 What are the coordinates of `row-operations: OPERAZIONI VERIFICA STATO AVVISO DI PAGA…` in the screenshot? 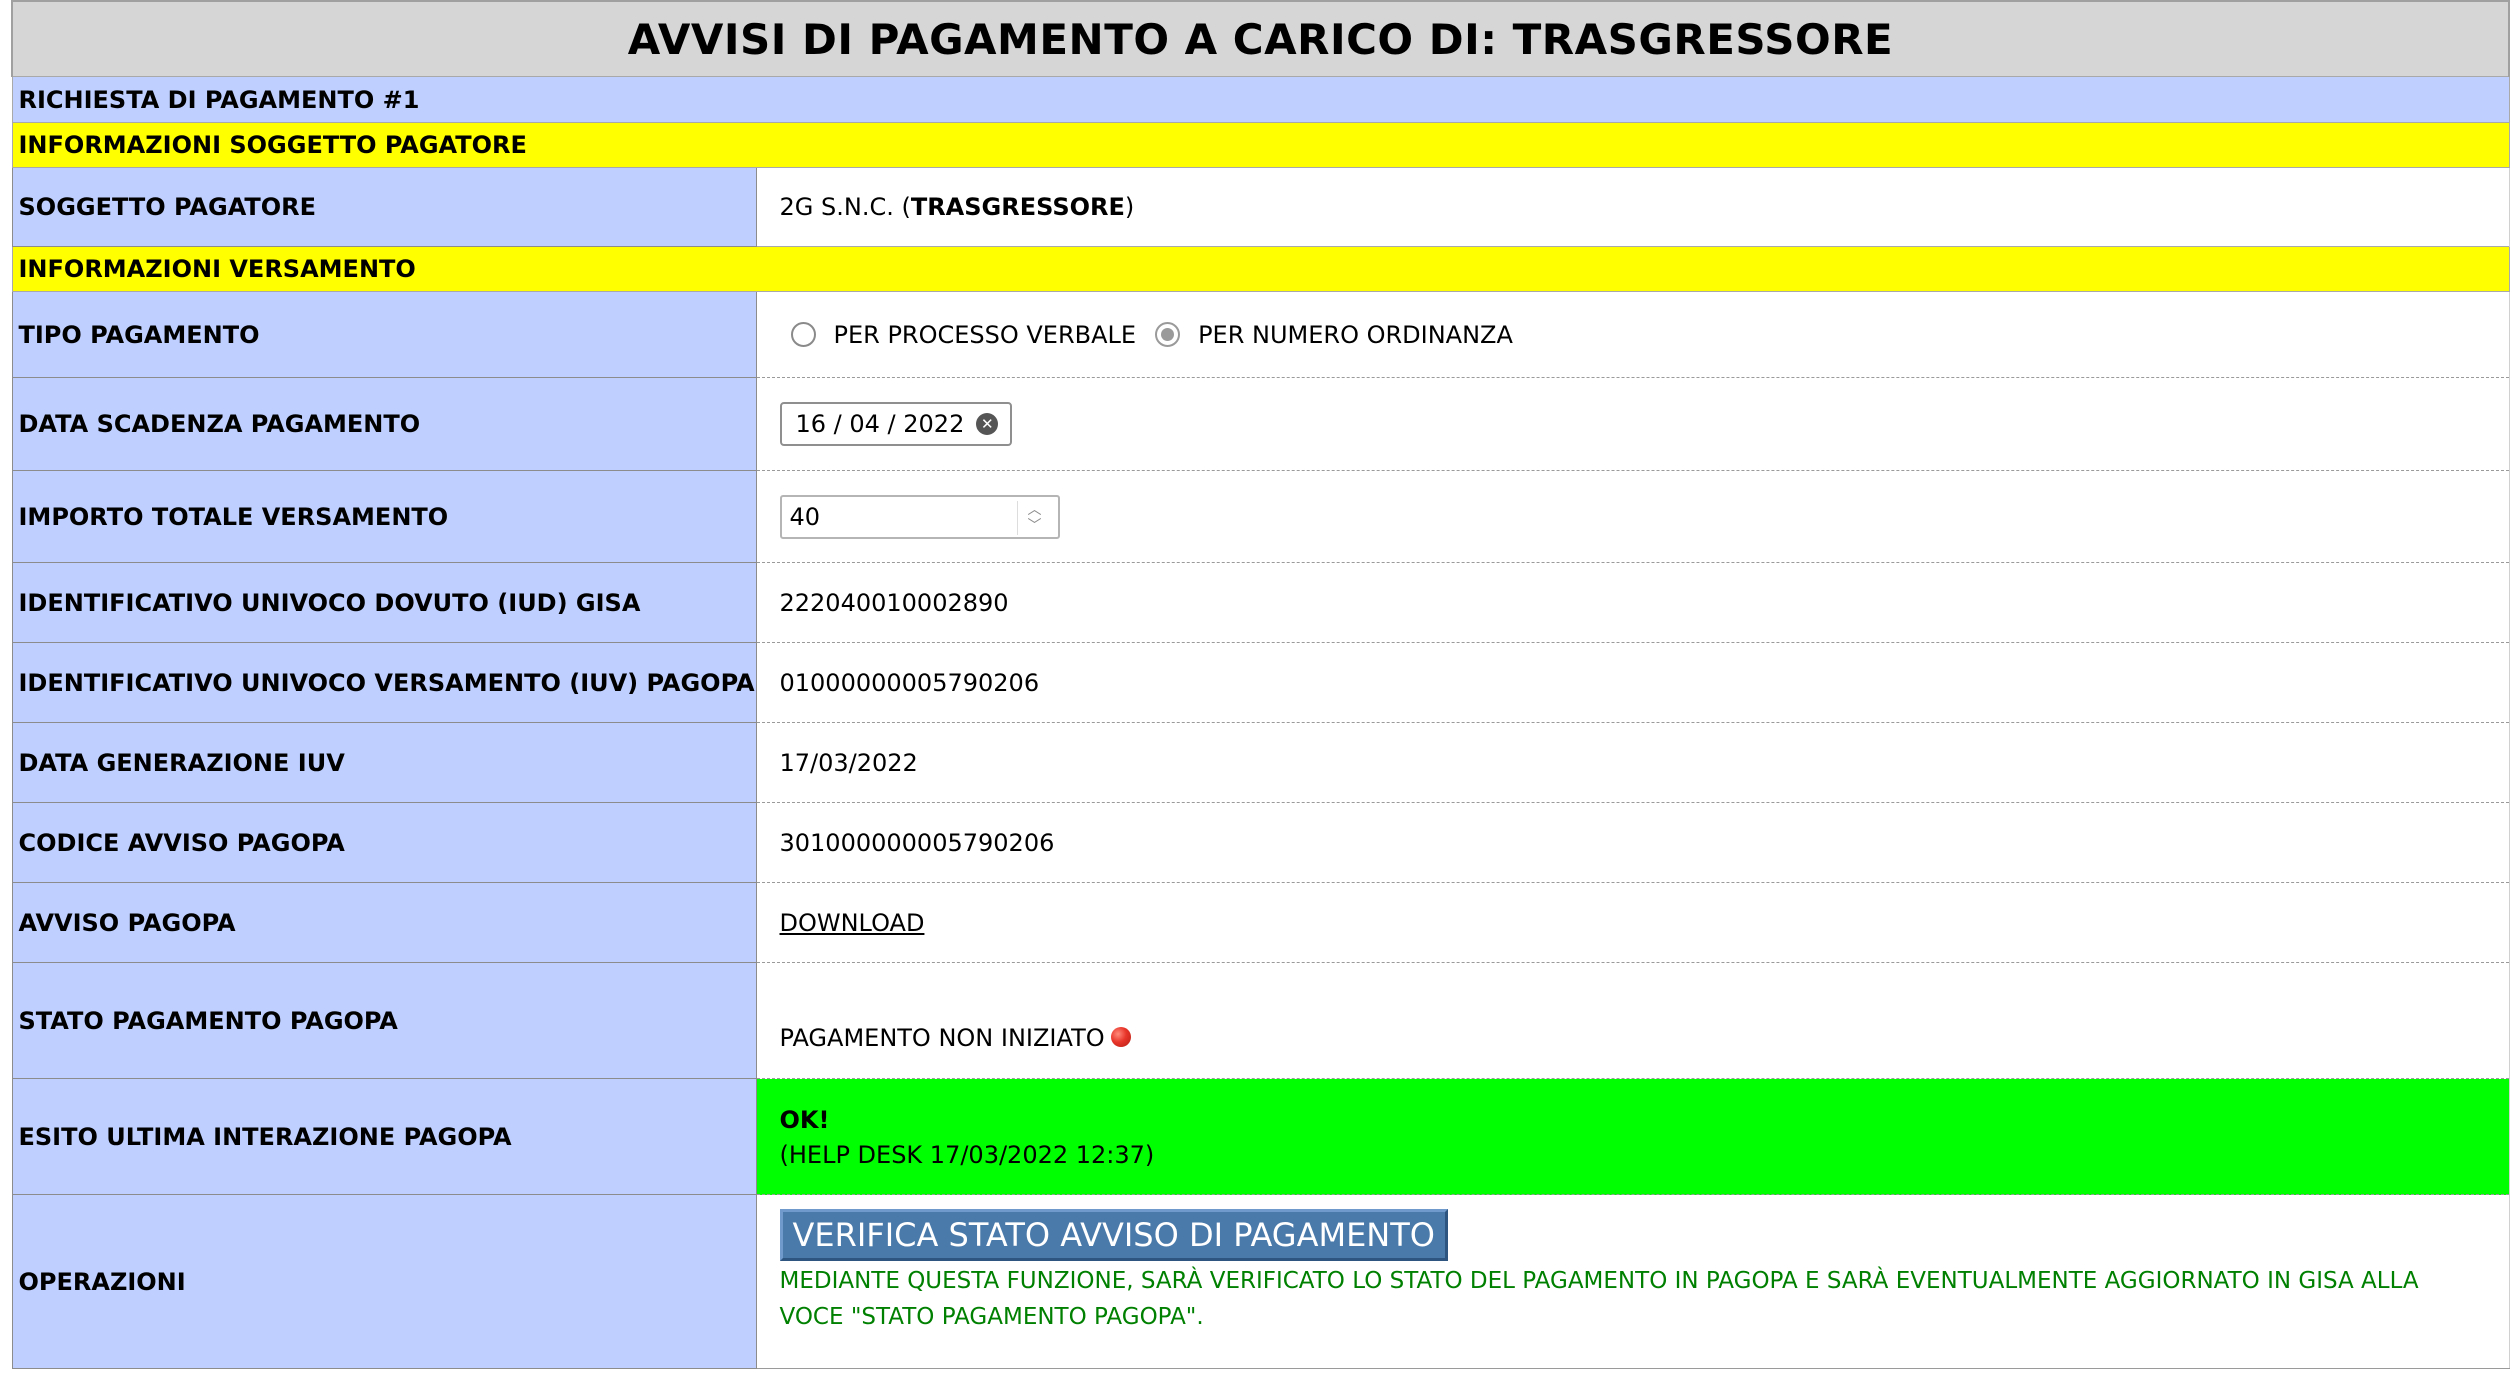 It's located at (1260, 1281).